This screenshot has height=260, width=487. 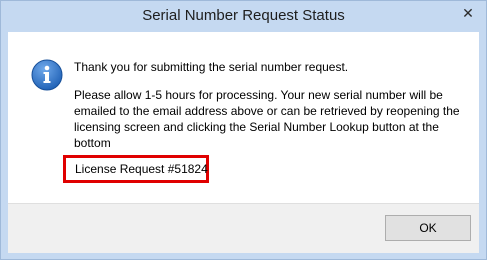 I want to click on ok-button: OK, so click(x=428, y=228).